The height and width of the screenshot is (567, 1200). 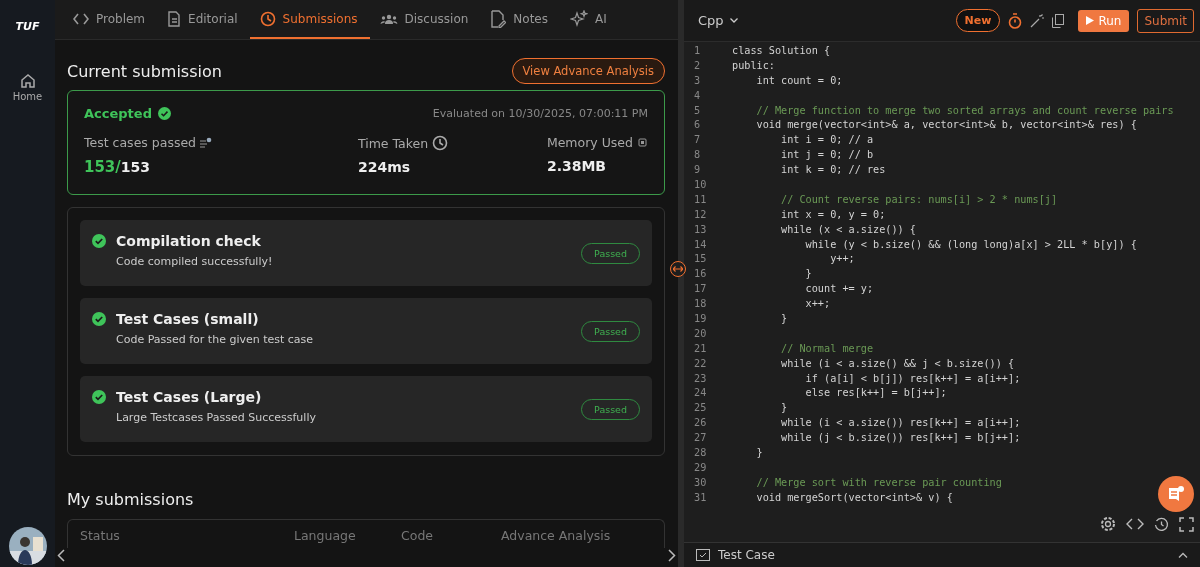 What do you see at coordinates (700, 348) in the screenshot?
I see `line-number: 21` at bounding box center [700, 348].